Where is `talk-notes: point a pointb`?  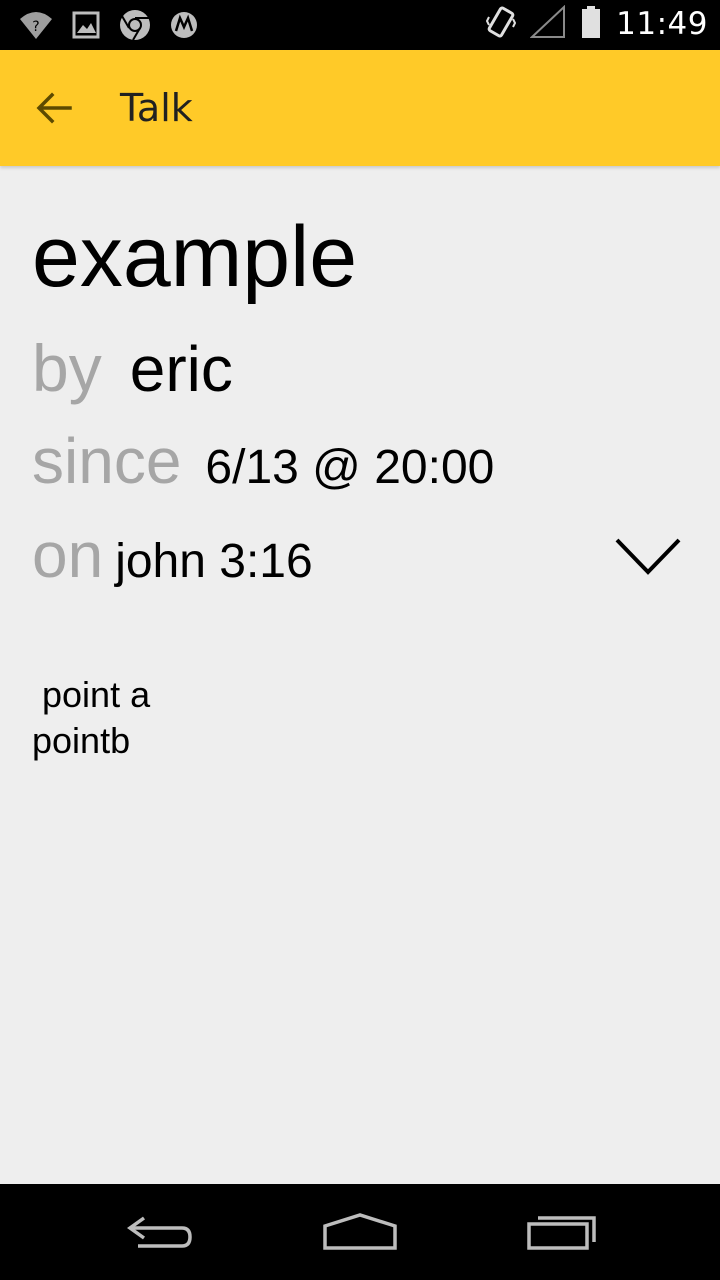
talk-notes: point a pointb is located at coordinates (91, 717).